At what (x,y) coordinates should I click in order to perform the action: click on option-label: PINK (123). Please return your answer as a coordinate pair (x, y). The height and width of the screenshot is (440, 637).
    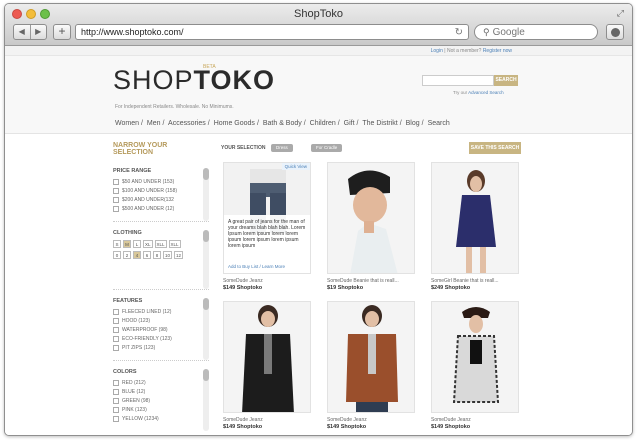
    Looking at the image, I should click on (134, 410).